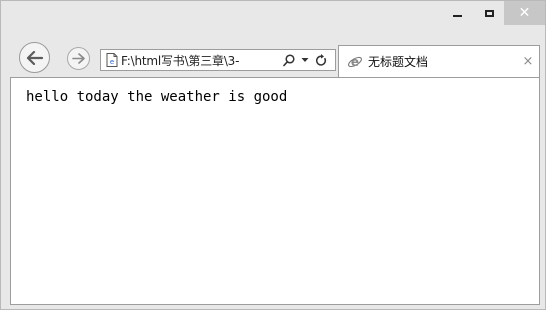 The width and height of the screenshot is (546, 310). I want to click on forward-arrow-icon, so click(78, 58).